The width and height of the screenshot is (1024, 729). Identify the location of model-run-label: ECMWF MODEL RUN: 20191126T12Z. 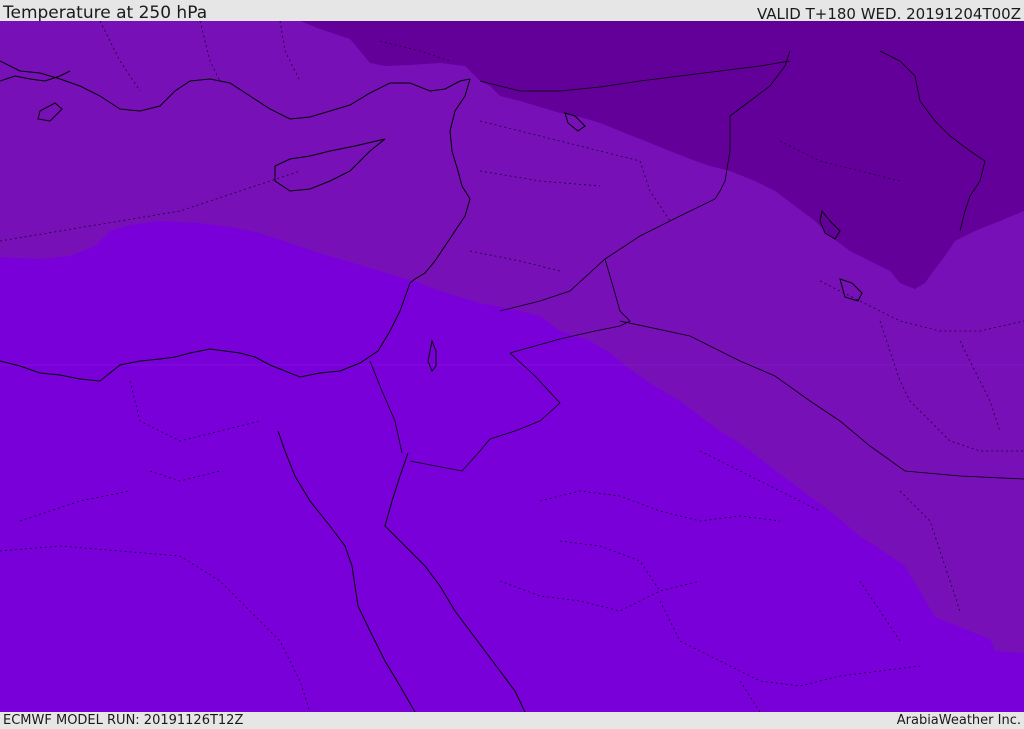
(123, 720).